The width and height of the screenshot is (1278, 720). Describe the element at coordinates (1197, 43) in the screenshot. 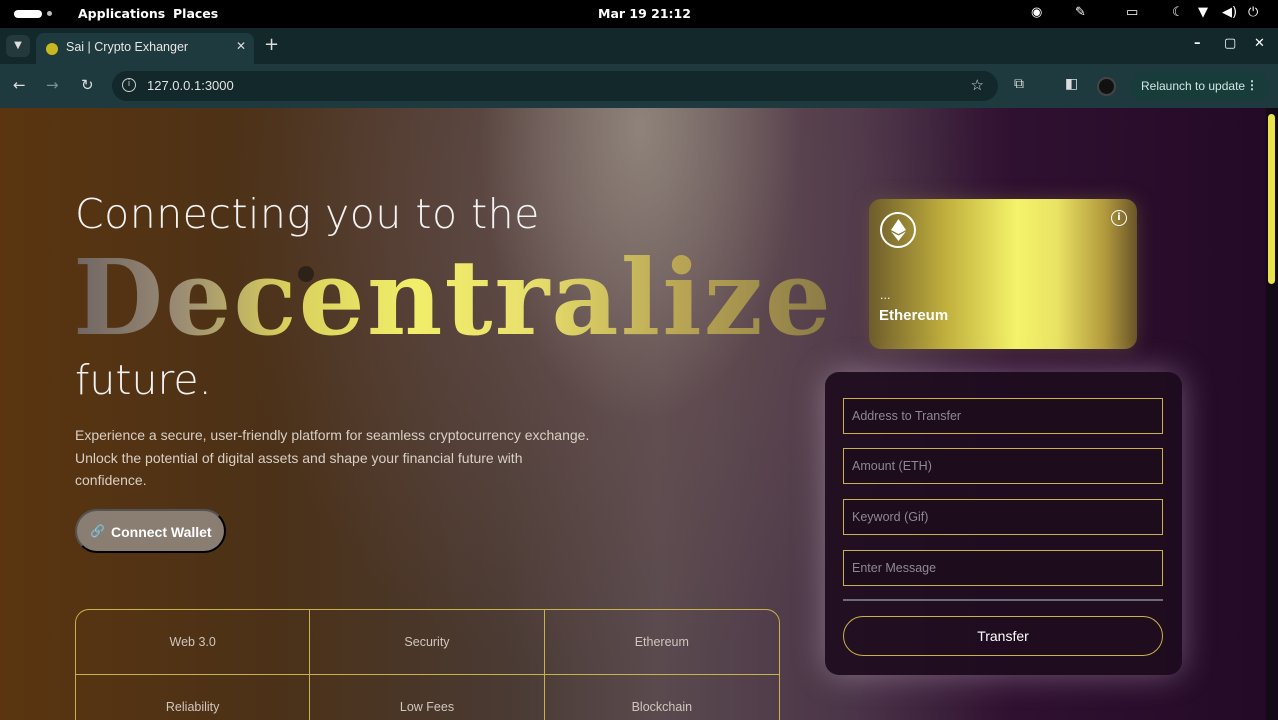

I see `minimize-icon: –` at that location.